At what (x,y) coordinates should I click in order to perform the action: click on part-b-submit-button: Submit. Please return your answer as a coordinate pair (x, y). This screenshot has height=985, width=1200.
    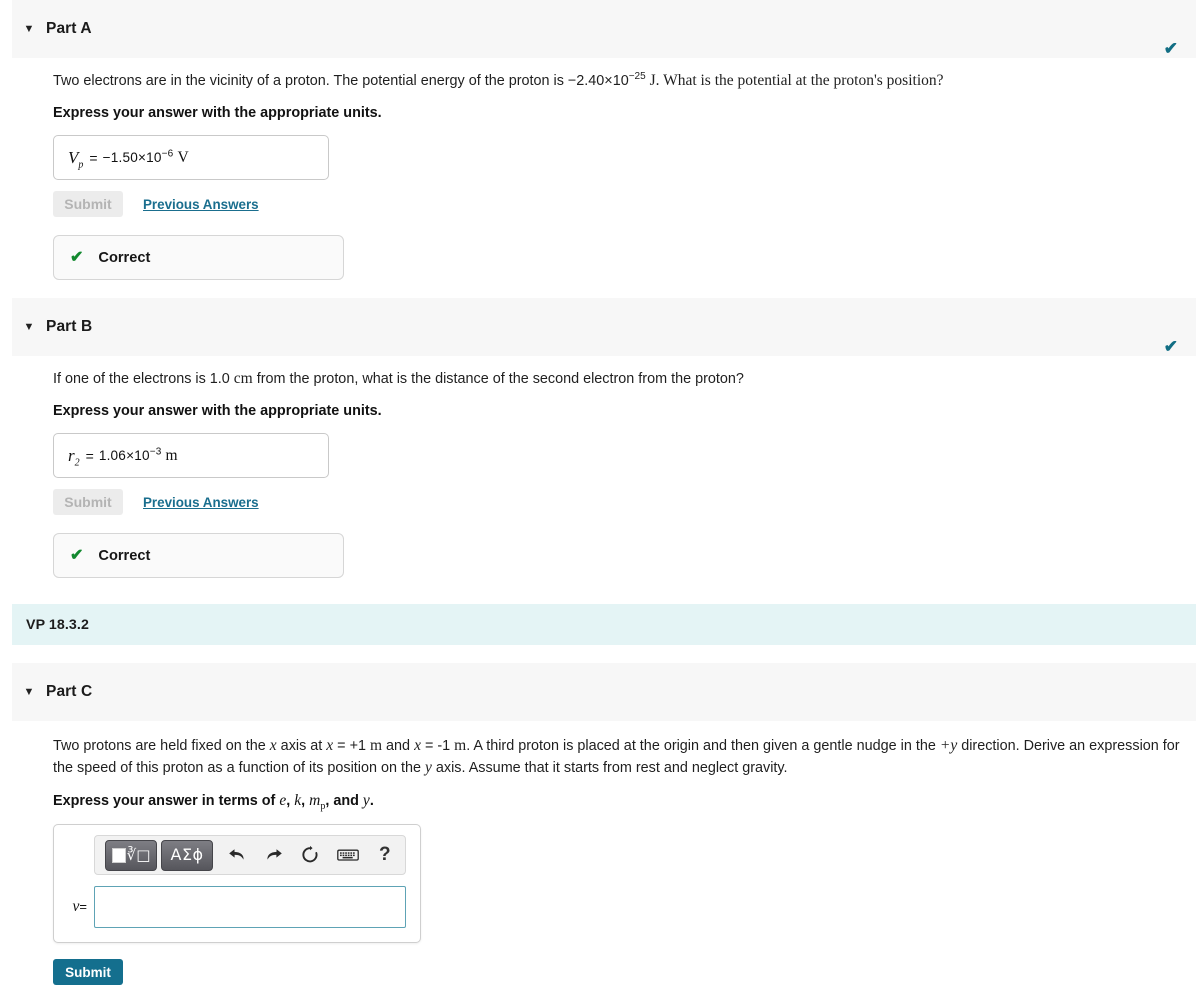
    Looking at the image, I should click on (88, 502).